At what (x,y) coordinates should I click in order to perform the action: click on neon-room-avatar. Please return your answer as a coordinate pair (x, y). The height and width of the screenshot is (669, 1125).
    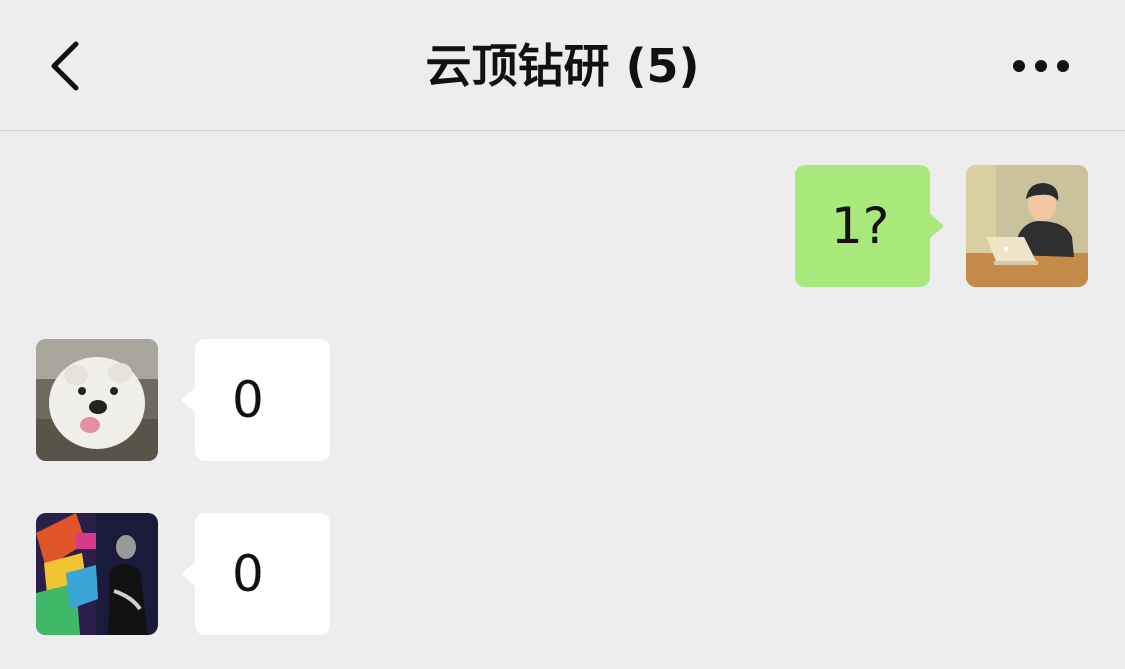
    Looking at the image, I should click on (97, 574).